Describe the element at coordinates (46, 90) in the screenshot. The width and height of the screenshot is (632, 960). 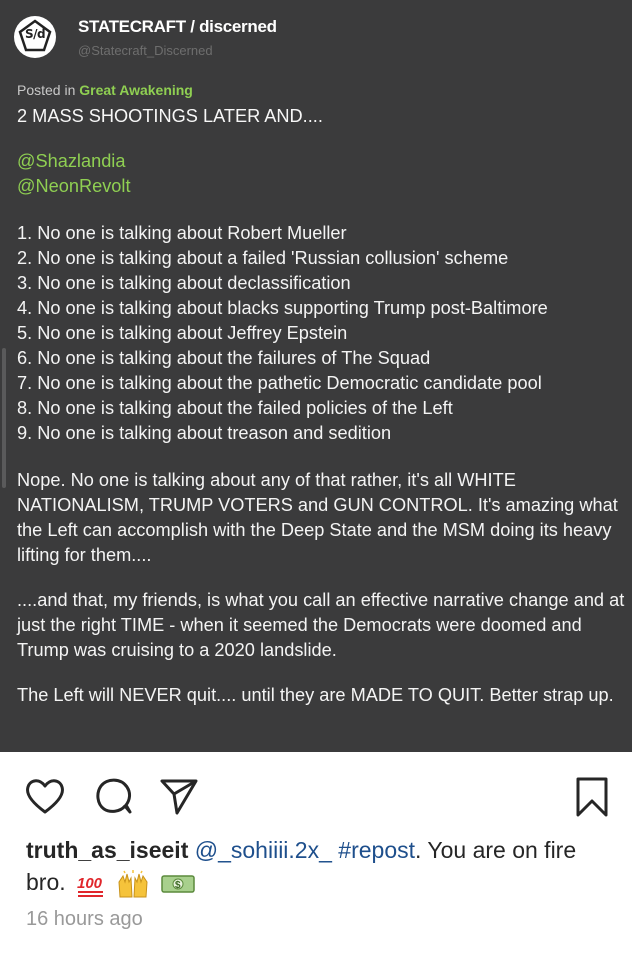
I see `posted-in-prefix: Posted in` at that location.